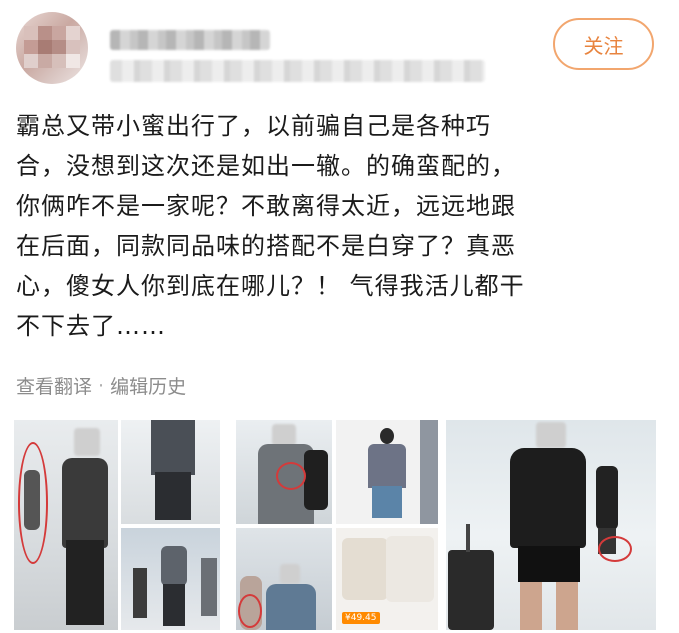 The image size is (679, 633). I want to click on backdrop-panel, so click(429, 472).